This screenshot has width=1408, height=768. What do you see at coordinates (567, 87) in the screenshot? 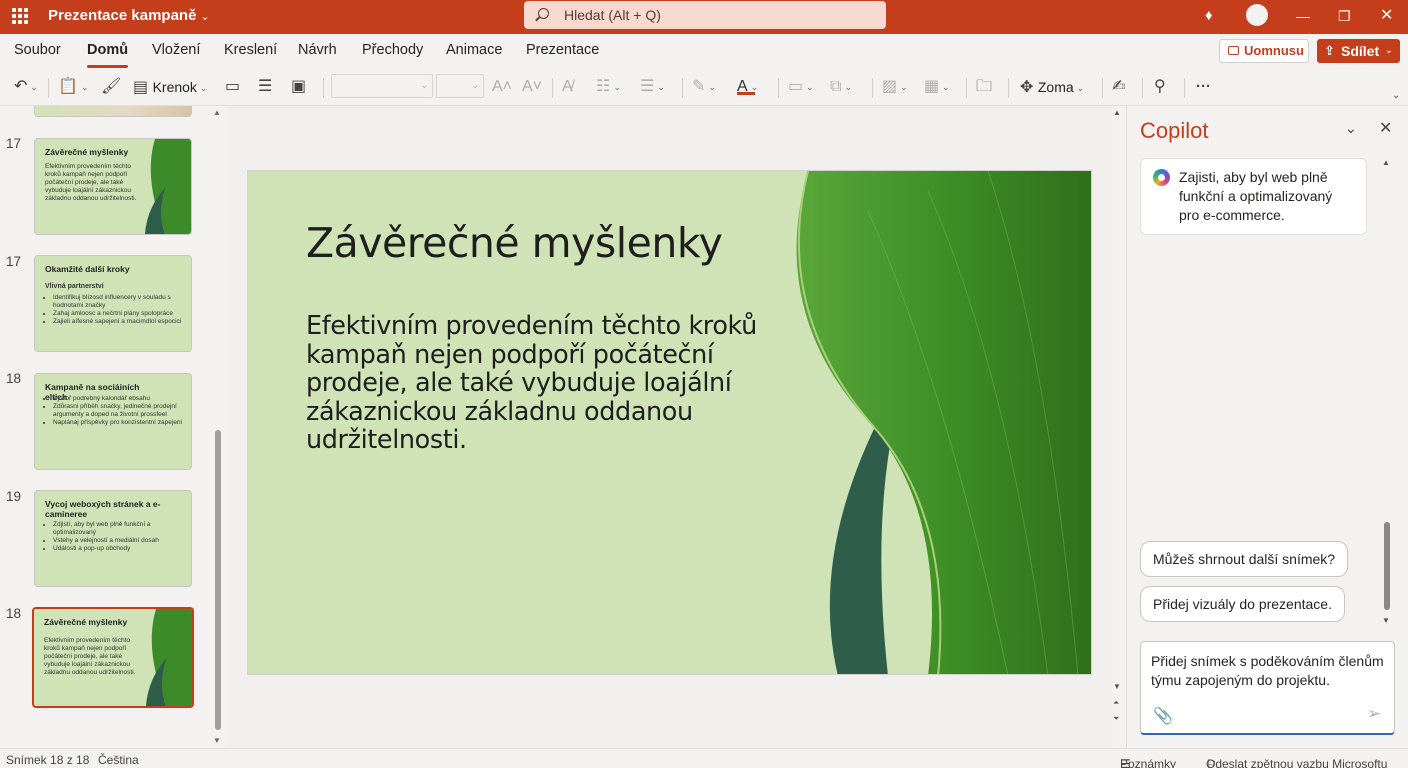
I see `clear-formatting-icon: A̸` at bounding box center [567, 87].